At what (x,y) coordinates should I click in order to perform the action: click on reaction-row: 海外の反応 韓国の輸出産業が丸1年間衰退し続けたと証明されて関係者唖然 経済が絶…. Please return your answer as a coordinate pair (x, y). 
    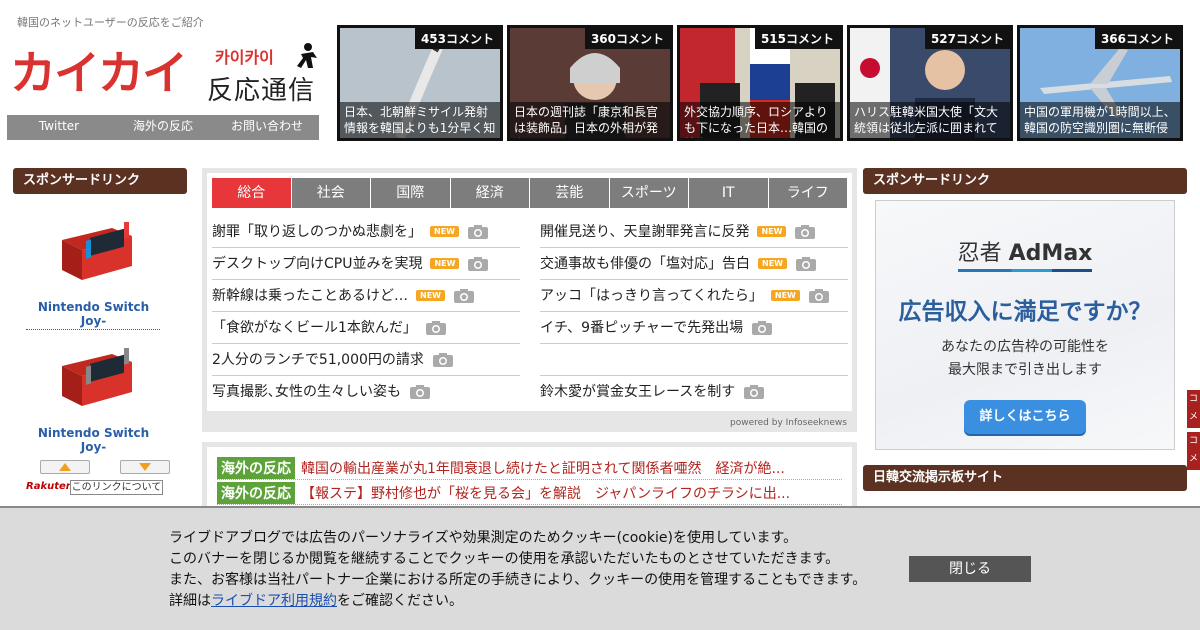
    Looking at the image, I should click on (529, 468).